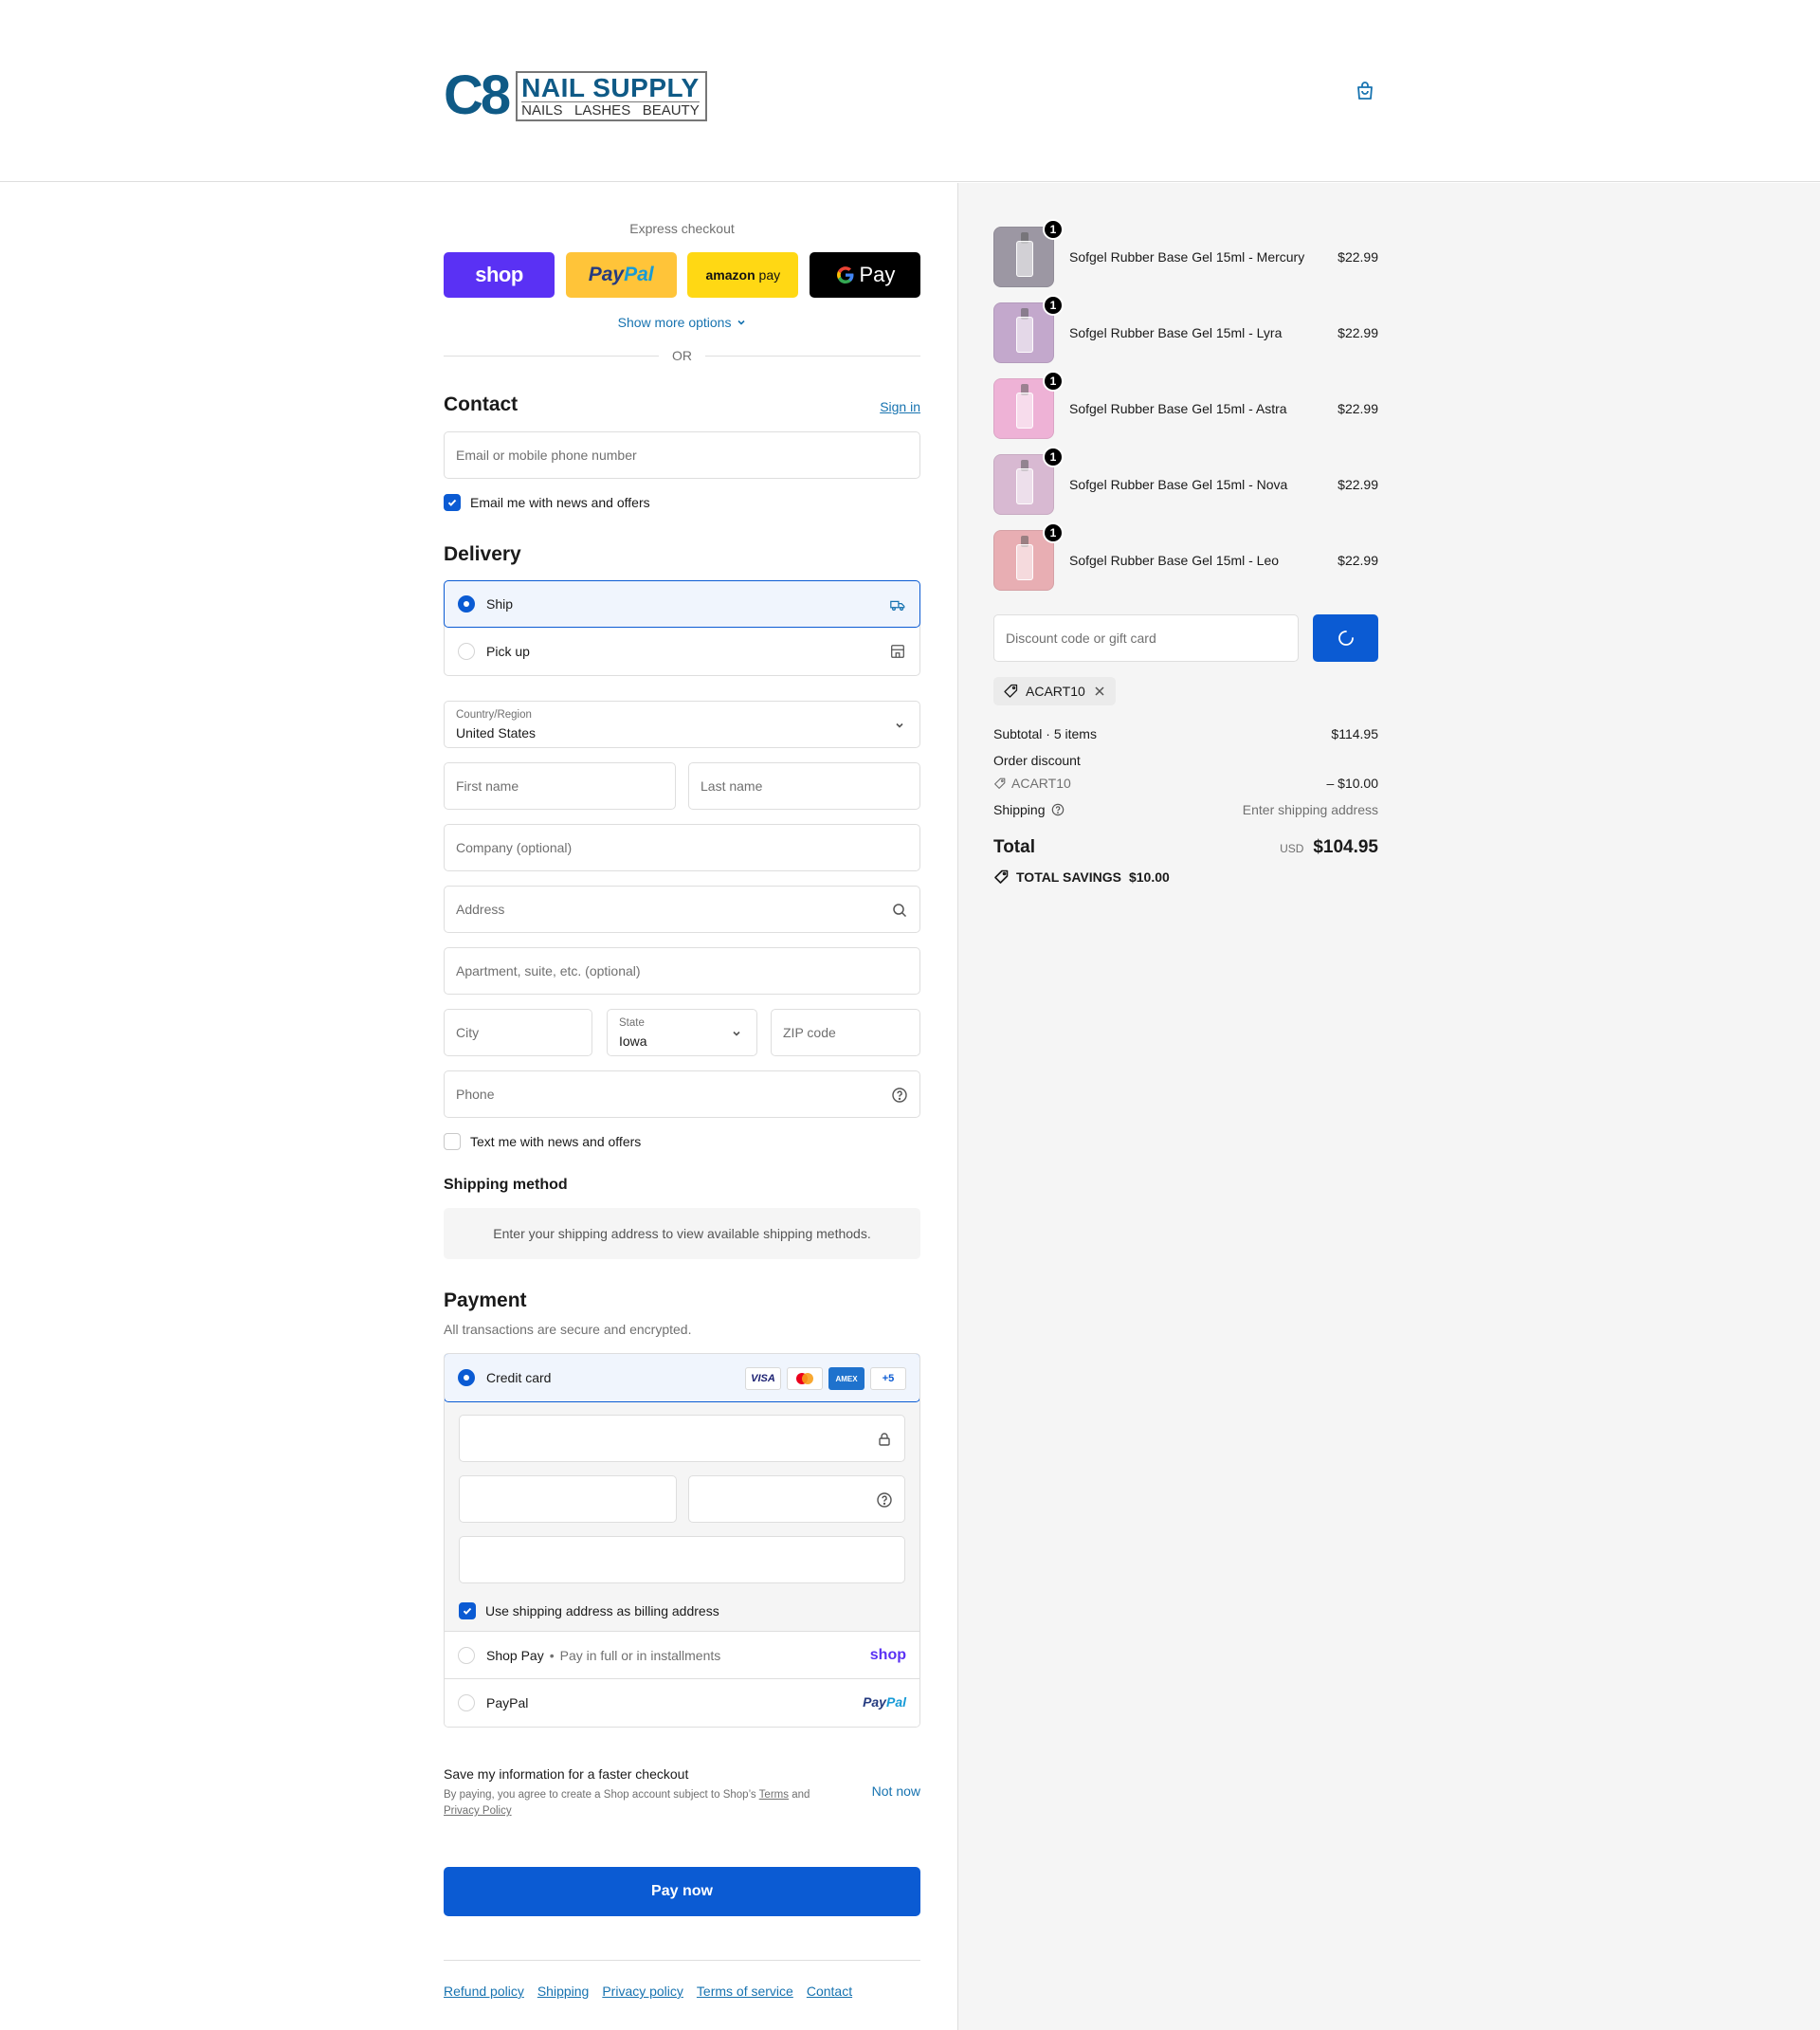  What do you see at coordinates (730, 275) in the screenshot?
I see `amazon-label: amazon` at bounding box center [730, 275].